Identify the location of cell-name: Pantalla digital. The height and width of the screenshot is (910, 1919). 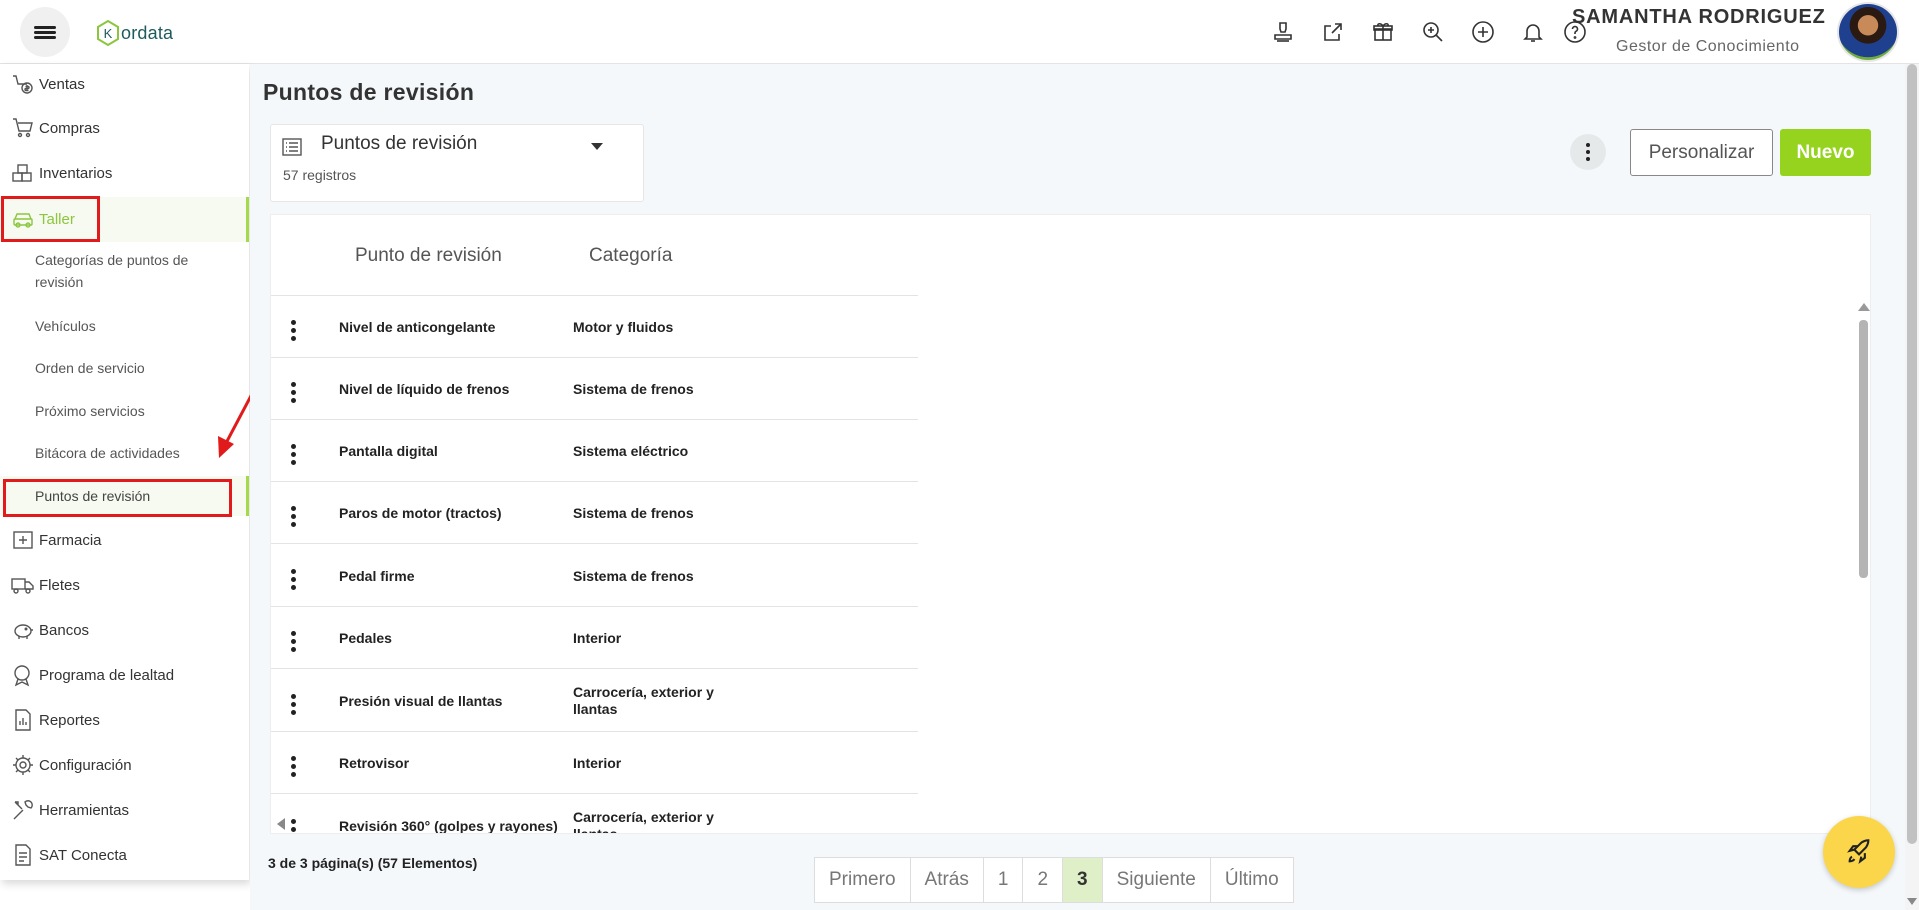
(388, 451).